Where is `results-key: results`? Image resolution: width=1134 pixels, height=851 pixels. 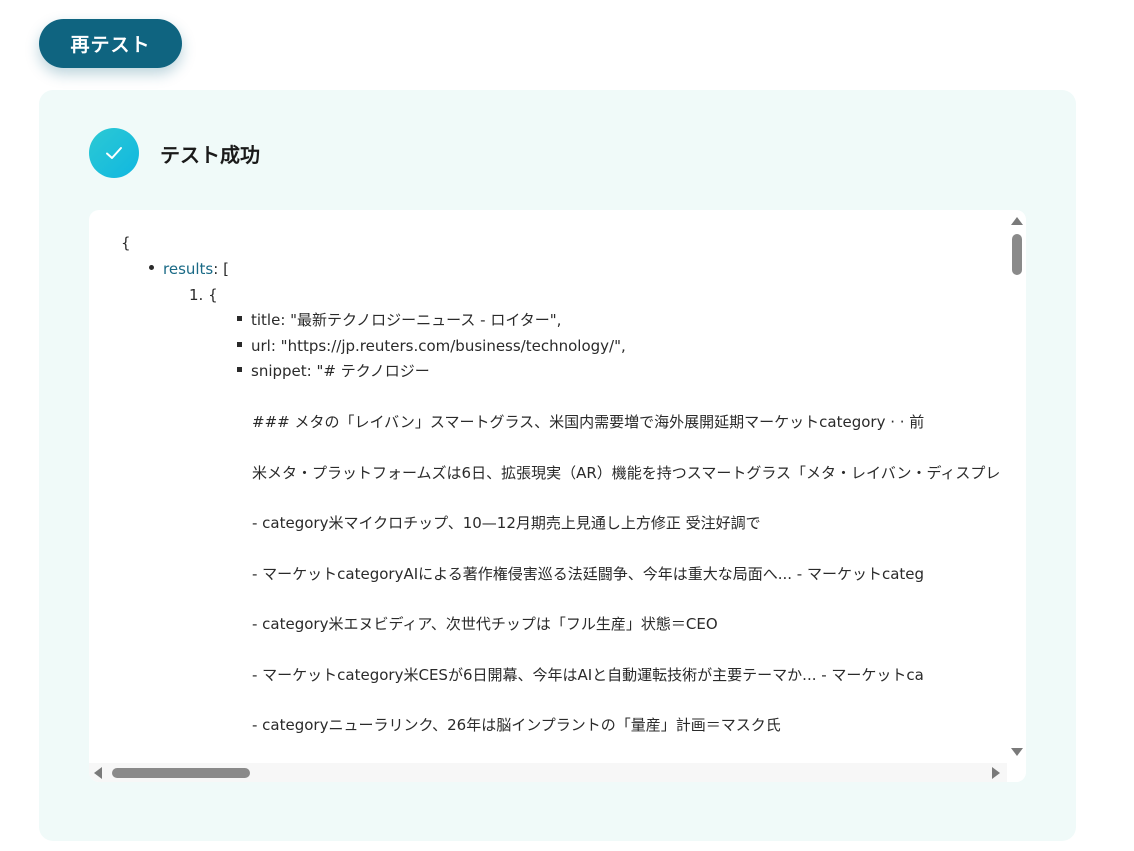 results-key: results is located at coordinates (188, 269).